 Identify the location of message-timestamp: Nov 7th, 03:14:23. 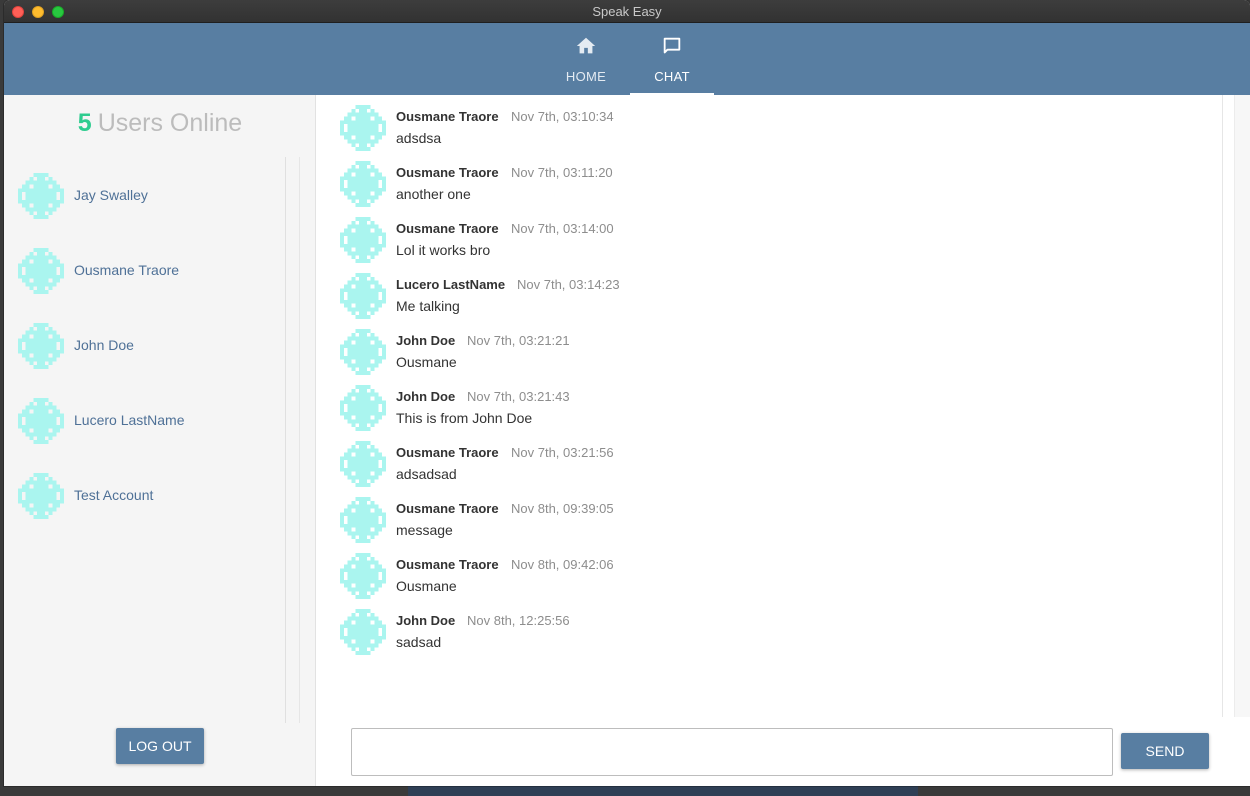
(568, 284).